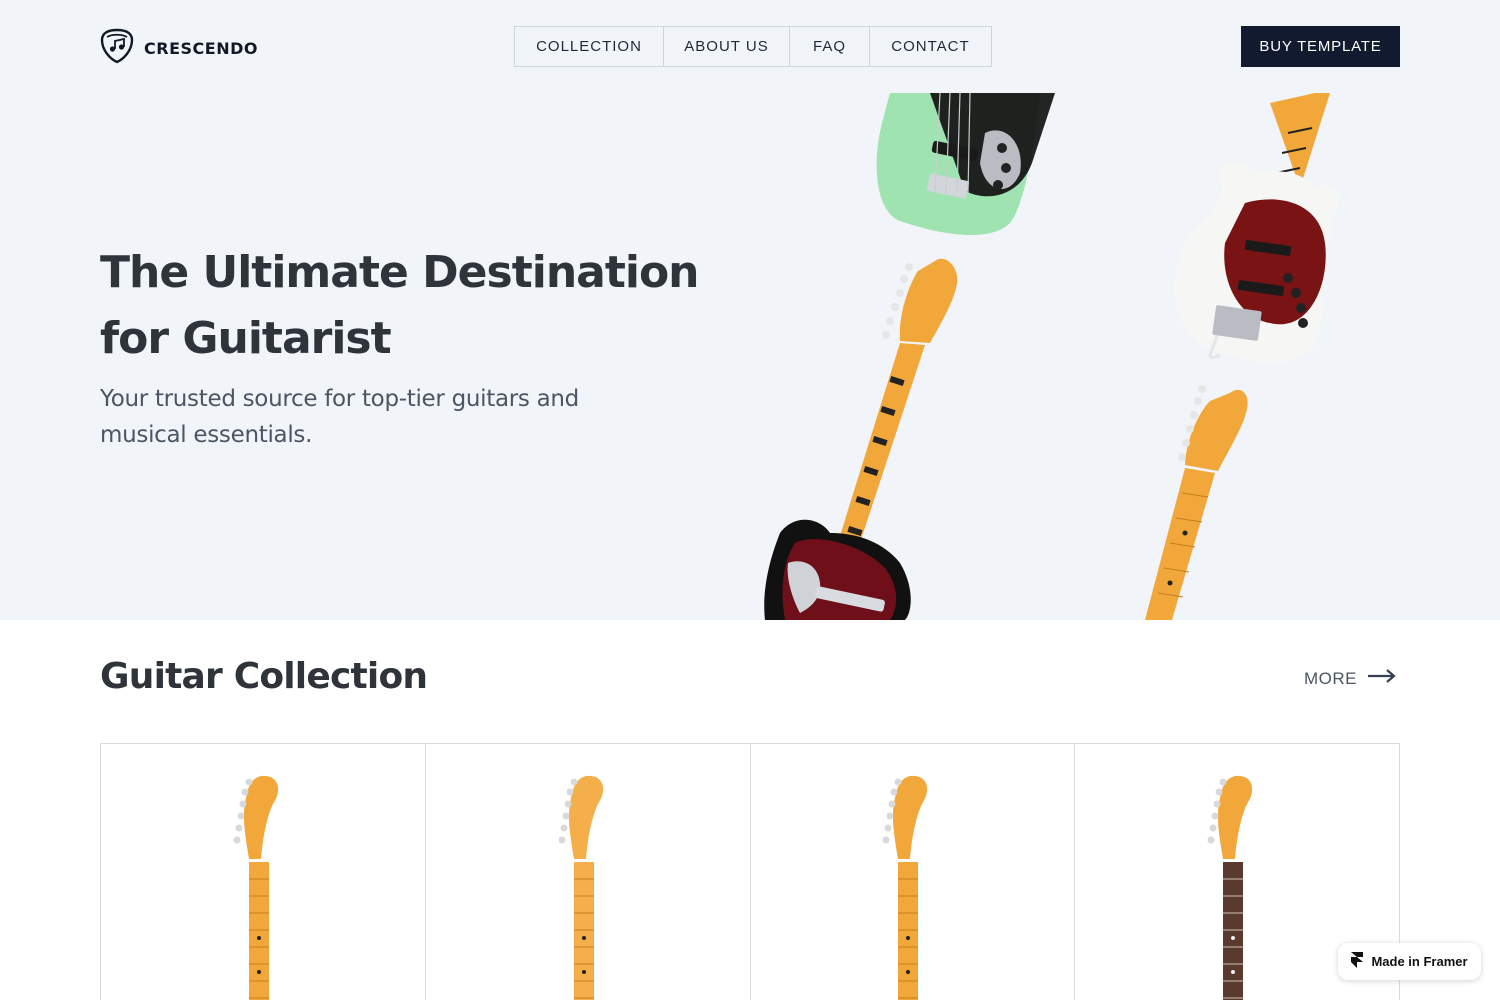  What do you see at coordinates (1419, 961) in the screenshot?
I see `framer-badge-label: Made in Framer` at bounding box center [1419, 961].